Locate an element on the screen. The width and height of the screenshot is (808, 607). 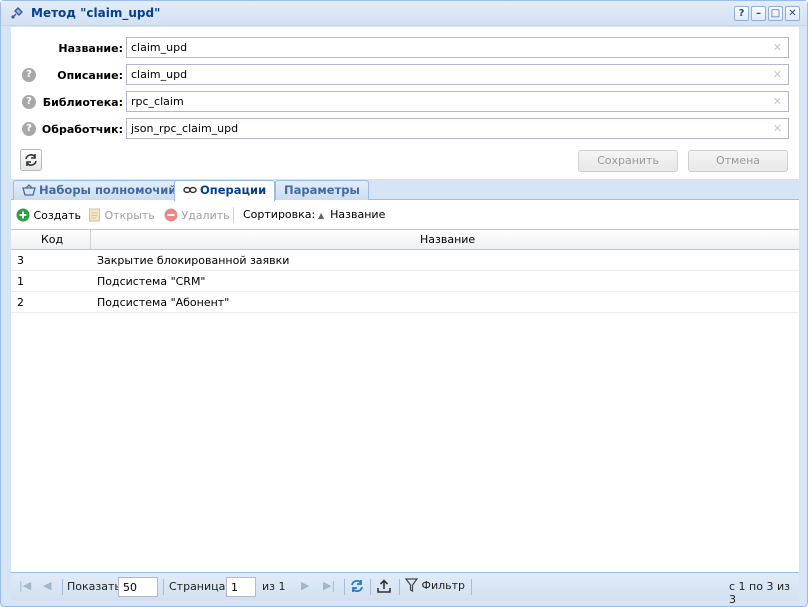
column-header-code: Код is located at coordinates (52, 239).